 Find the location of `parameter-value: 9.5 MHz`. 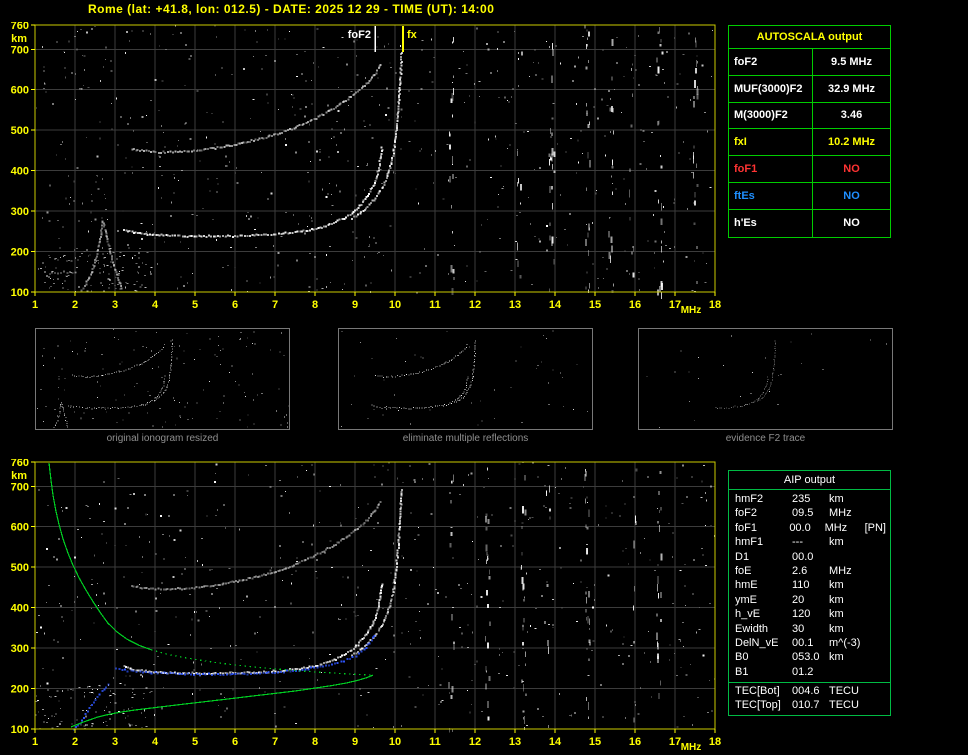

parameter-value: 9.5 MHz is located at coordinates (851, 61).